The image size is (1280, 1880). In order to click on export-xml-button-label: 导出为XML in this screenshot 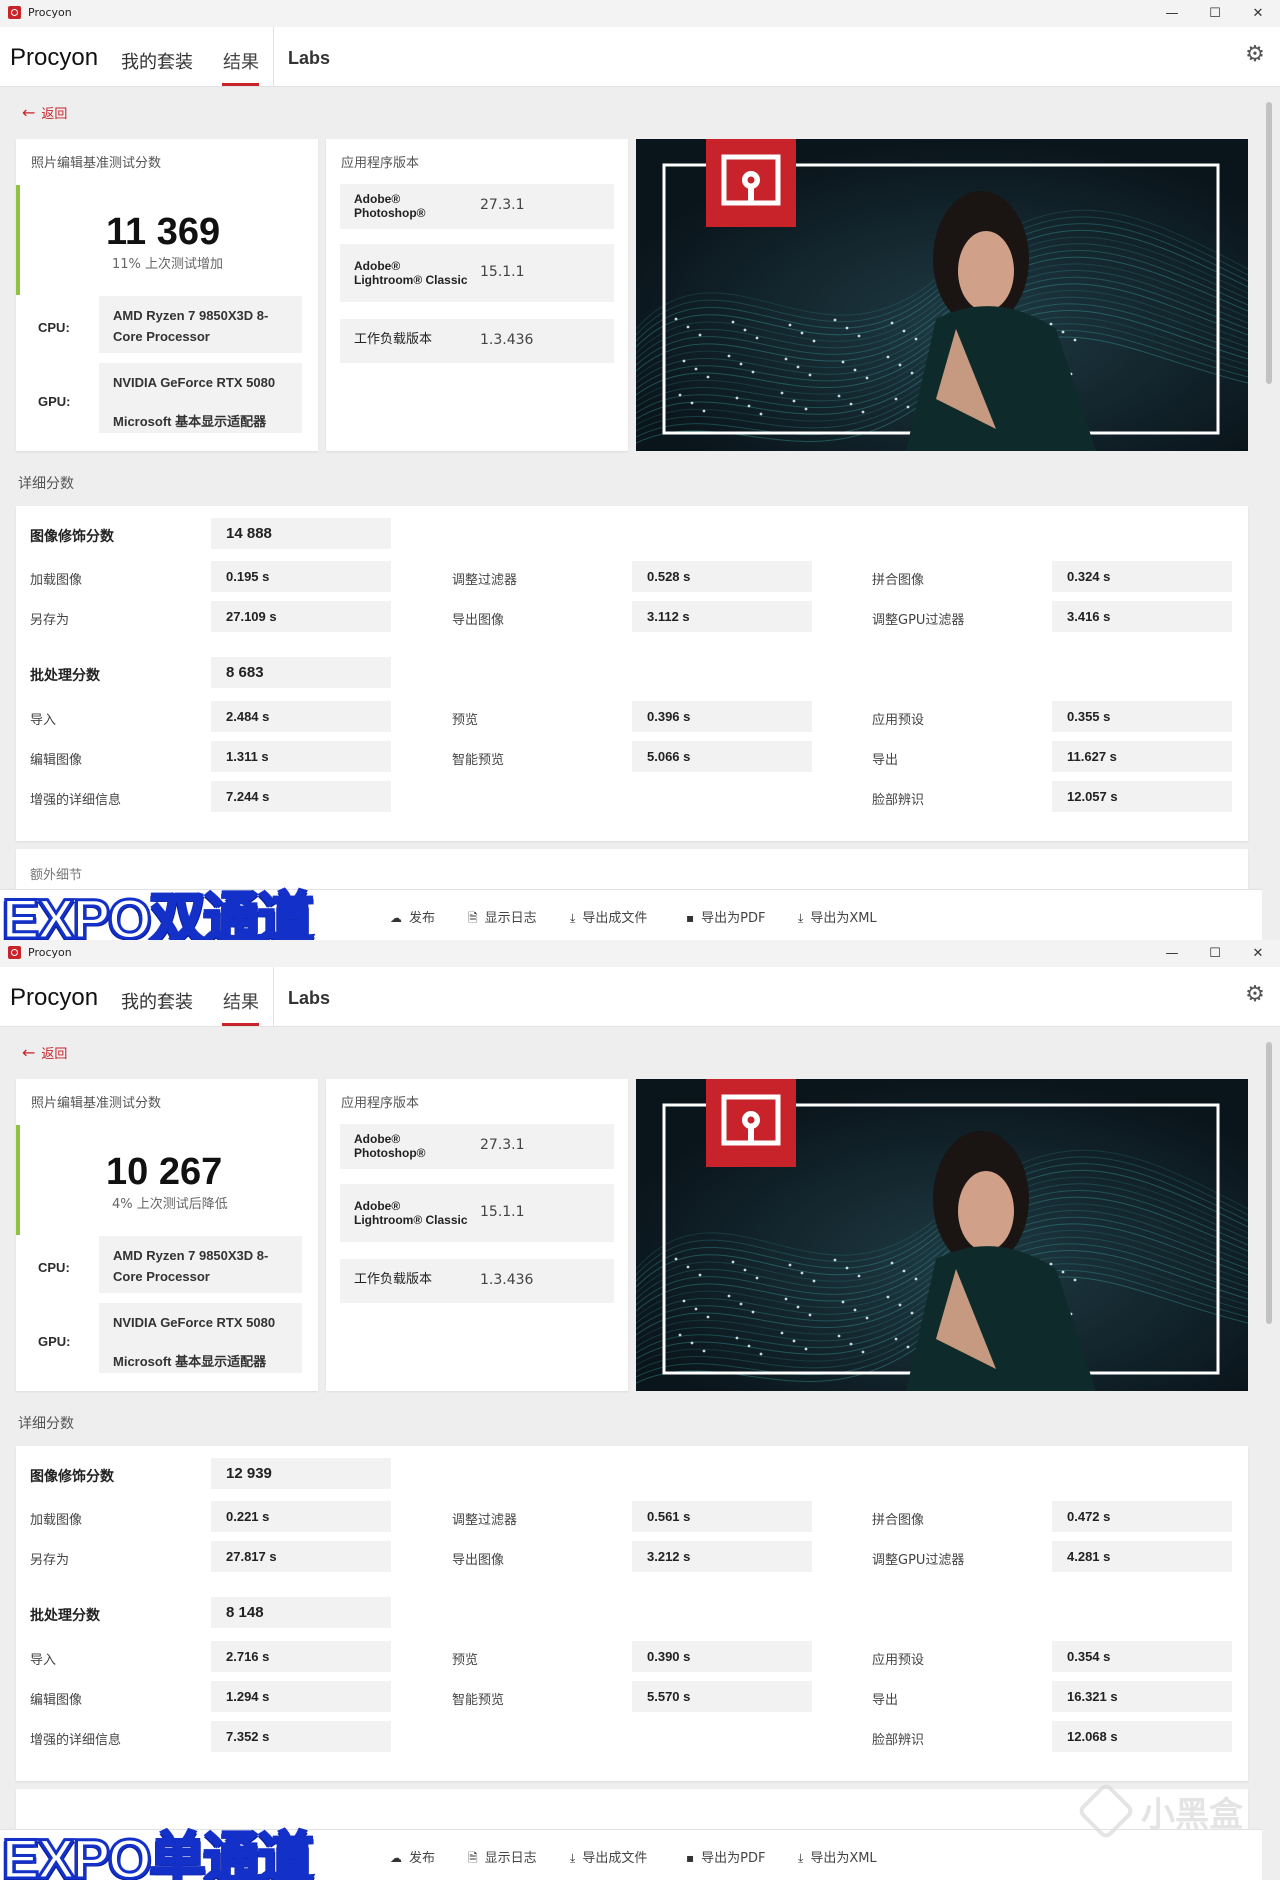, I will do `click(843, 918)`.